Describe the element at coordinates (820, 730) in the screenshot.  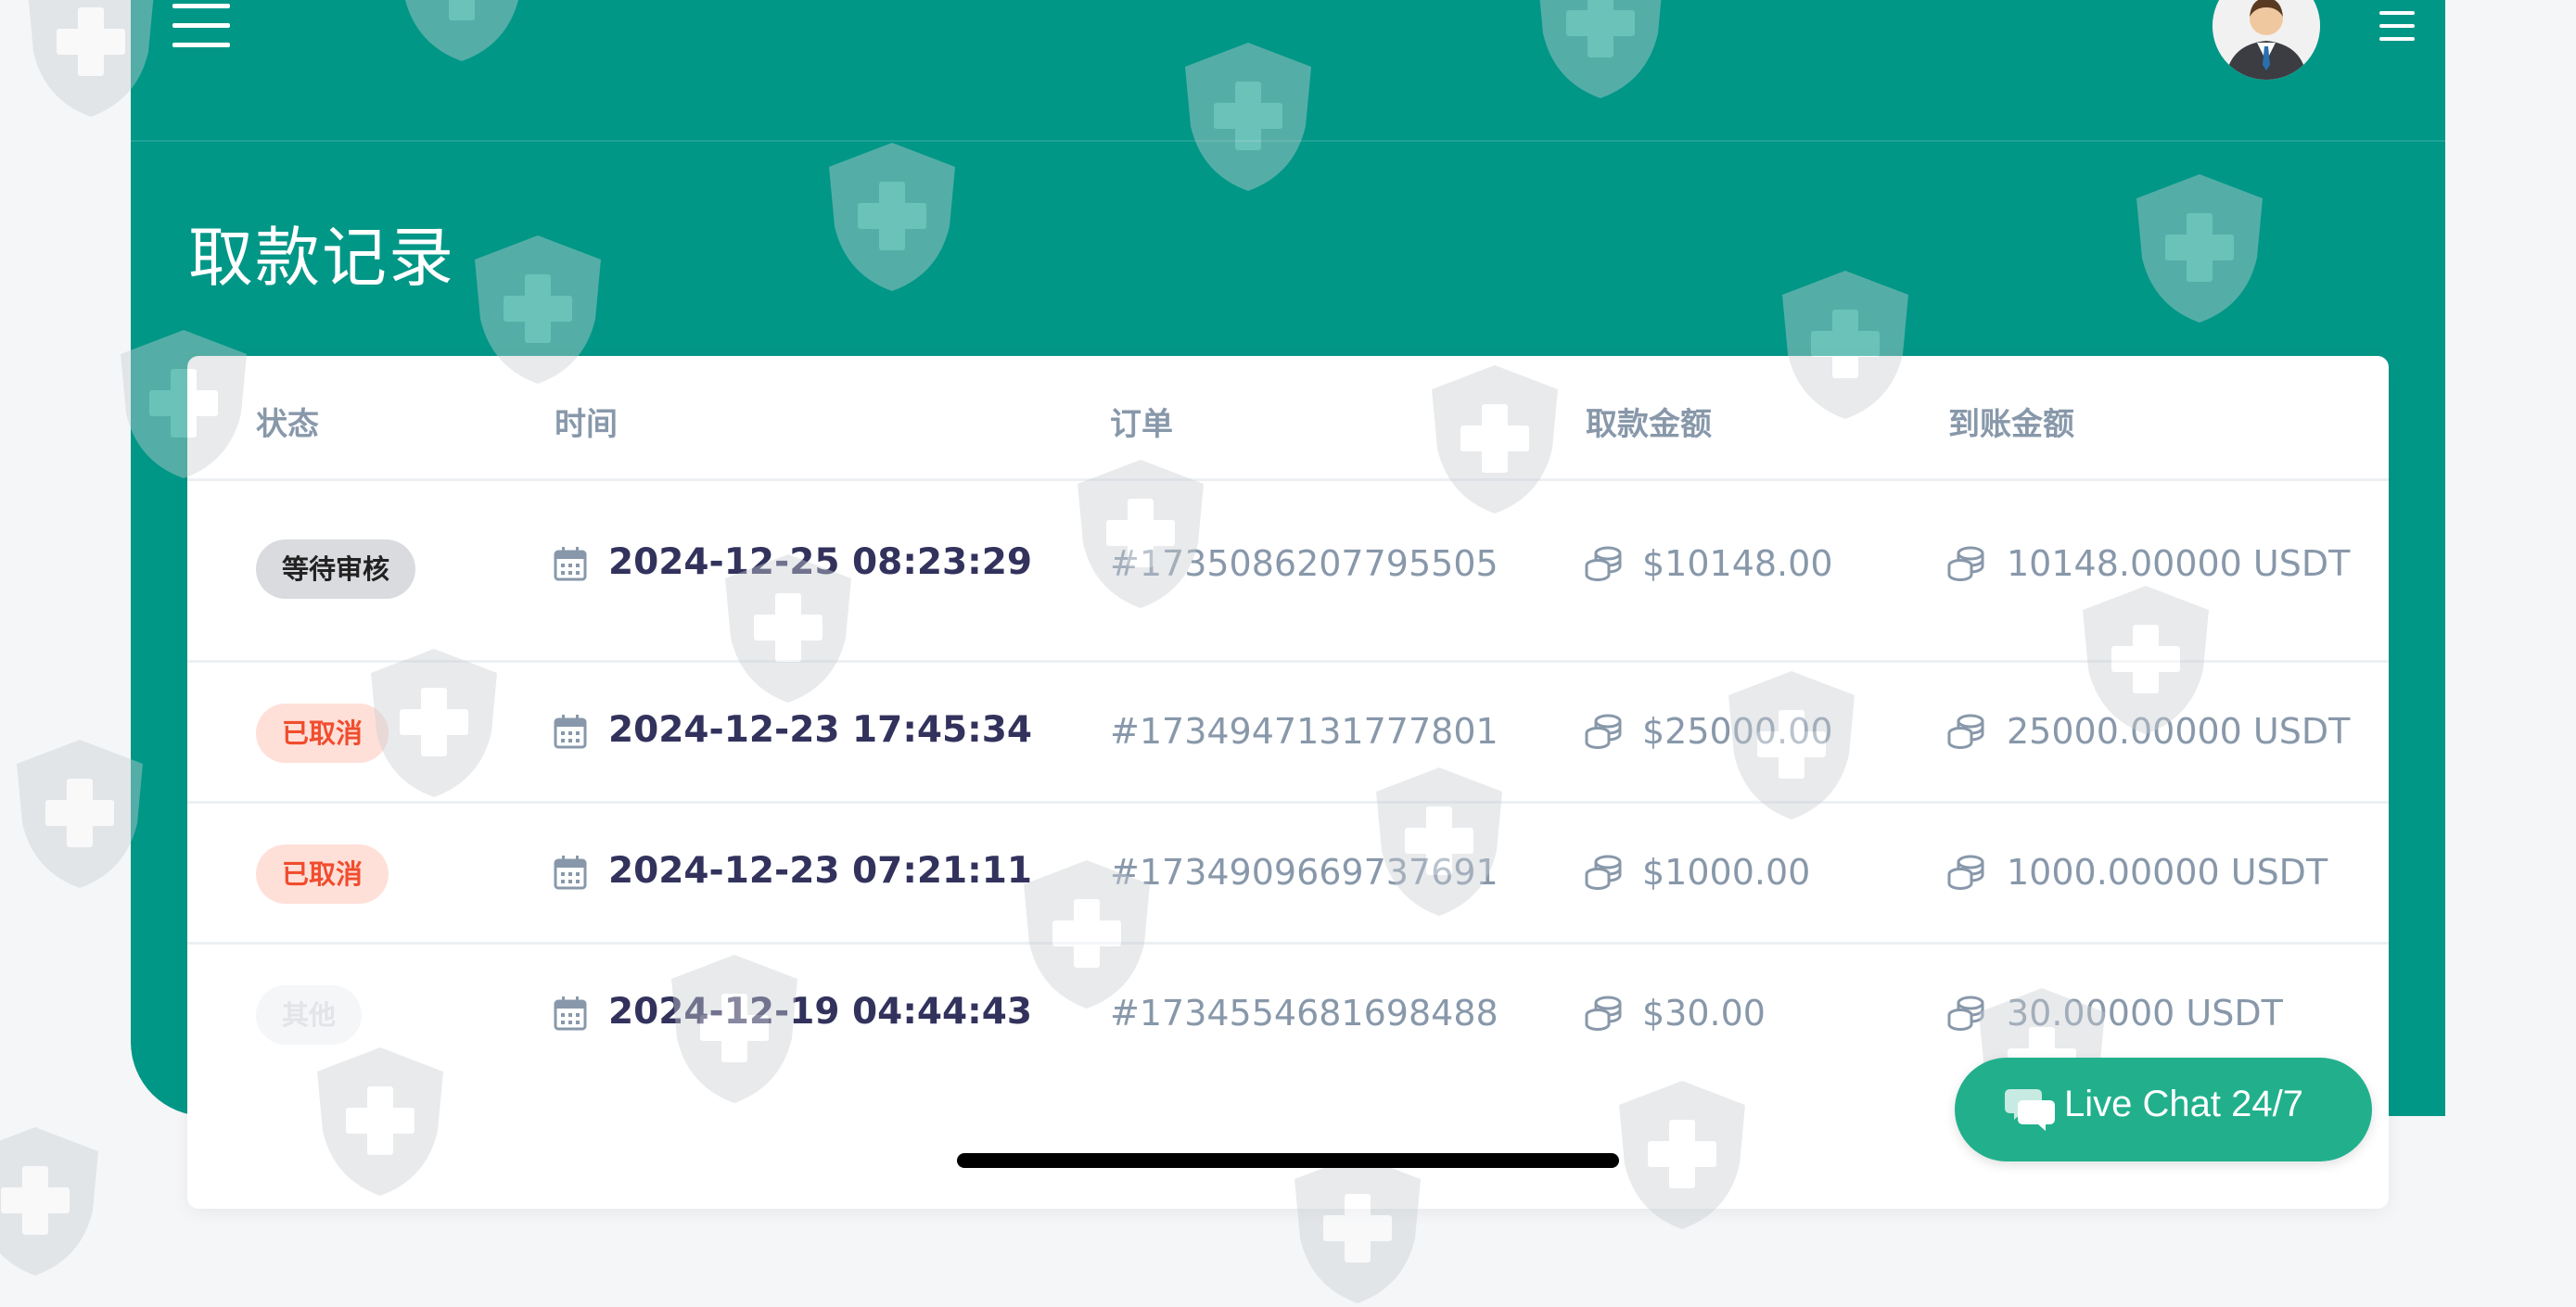
I see `transaction-time: 2024-12-23 17:45:34` at that location.